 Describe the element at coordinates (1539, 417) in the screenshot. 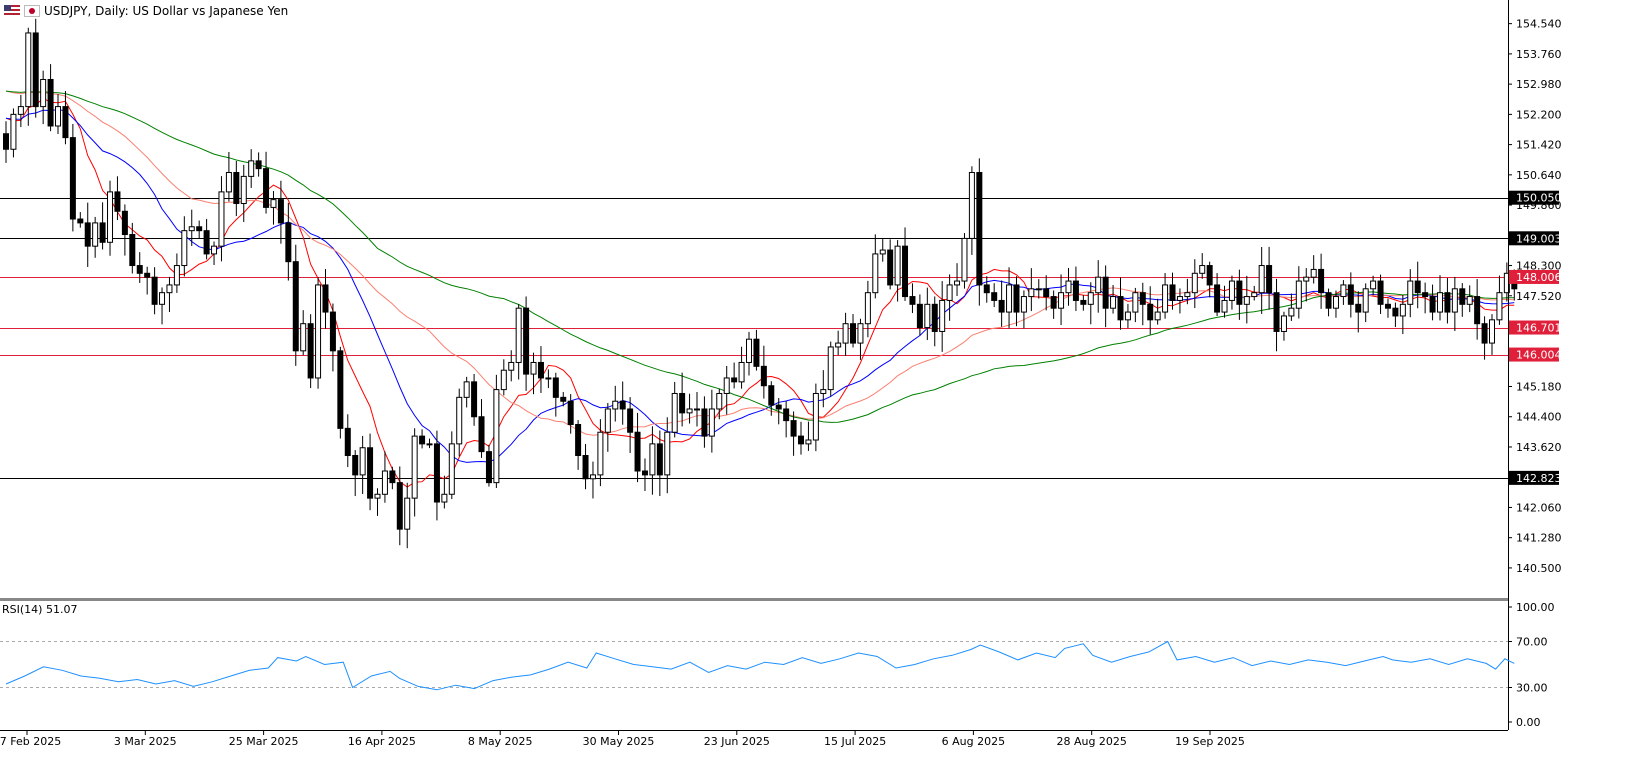

I see `price-tick-label: 144.400` at that location.